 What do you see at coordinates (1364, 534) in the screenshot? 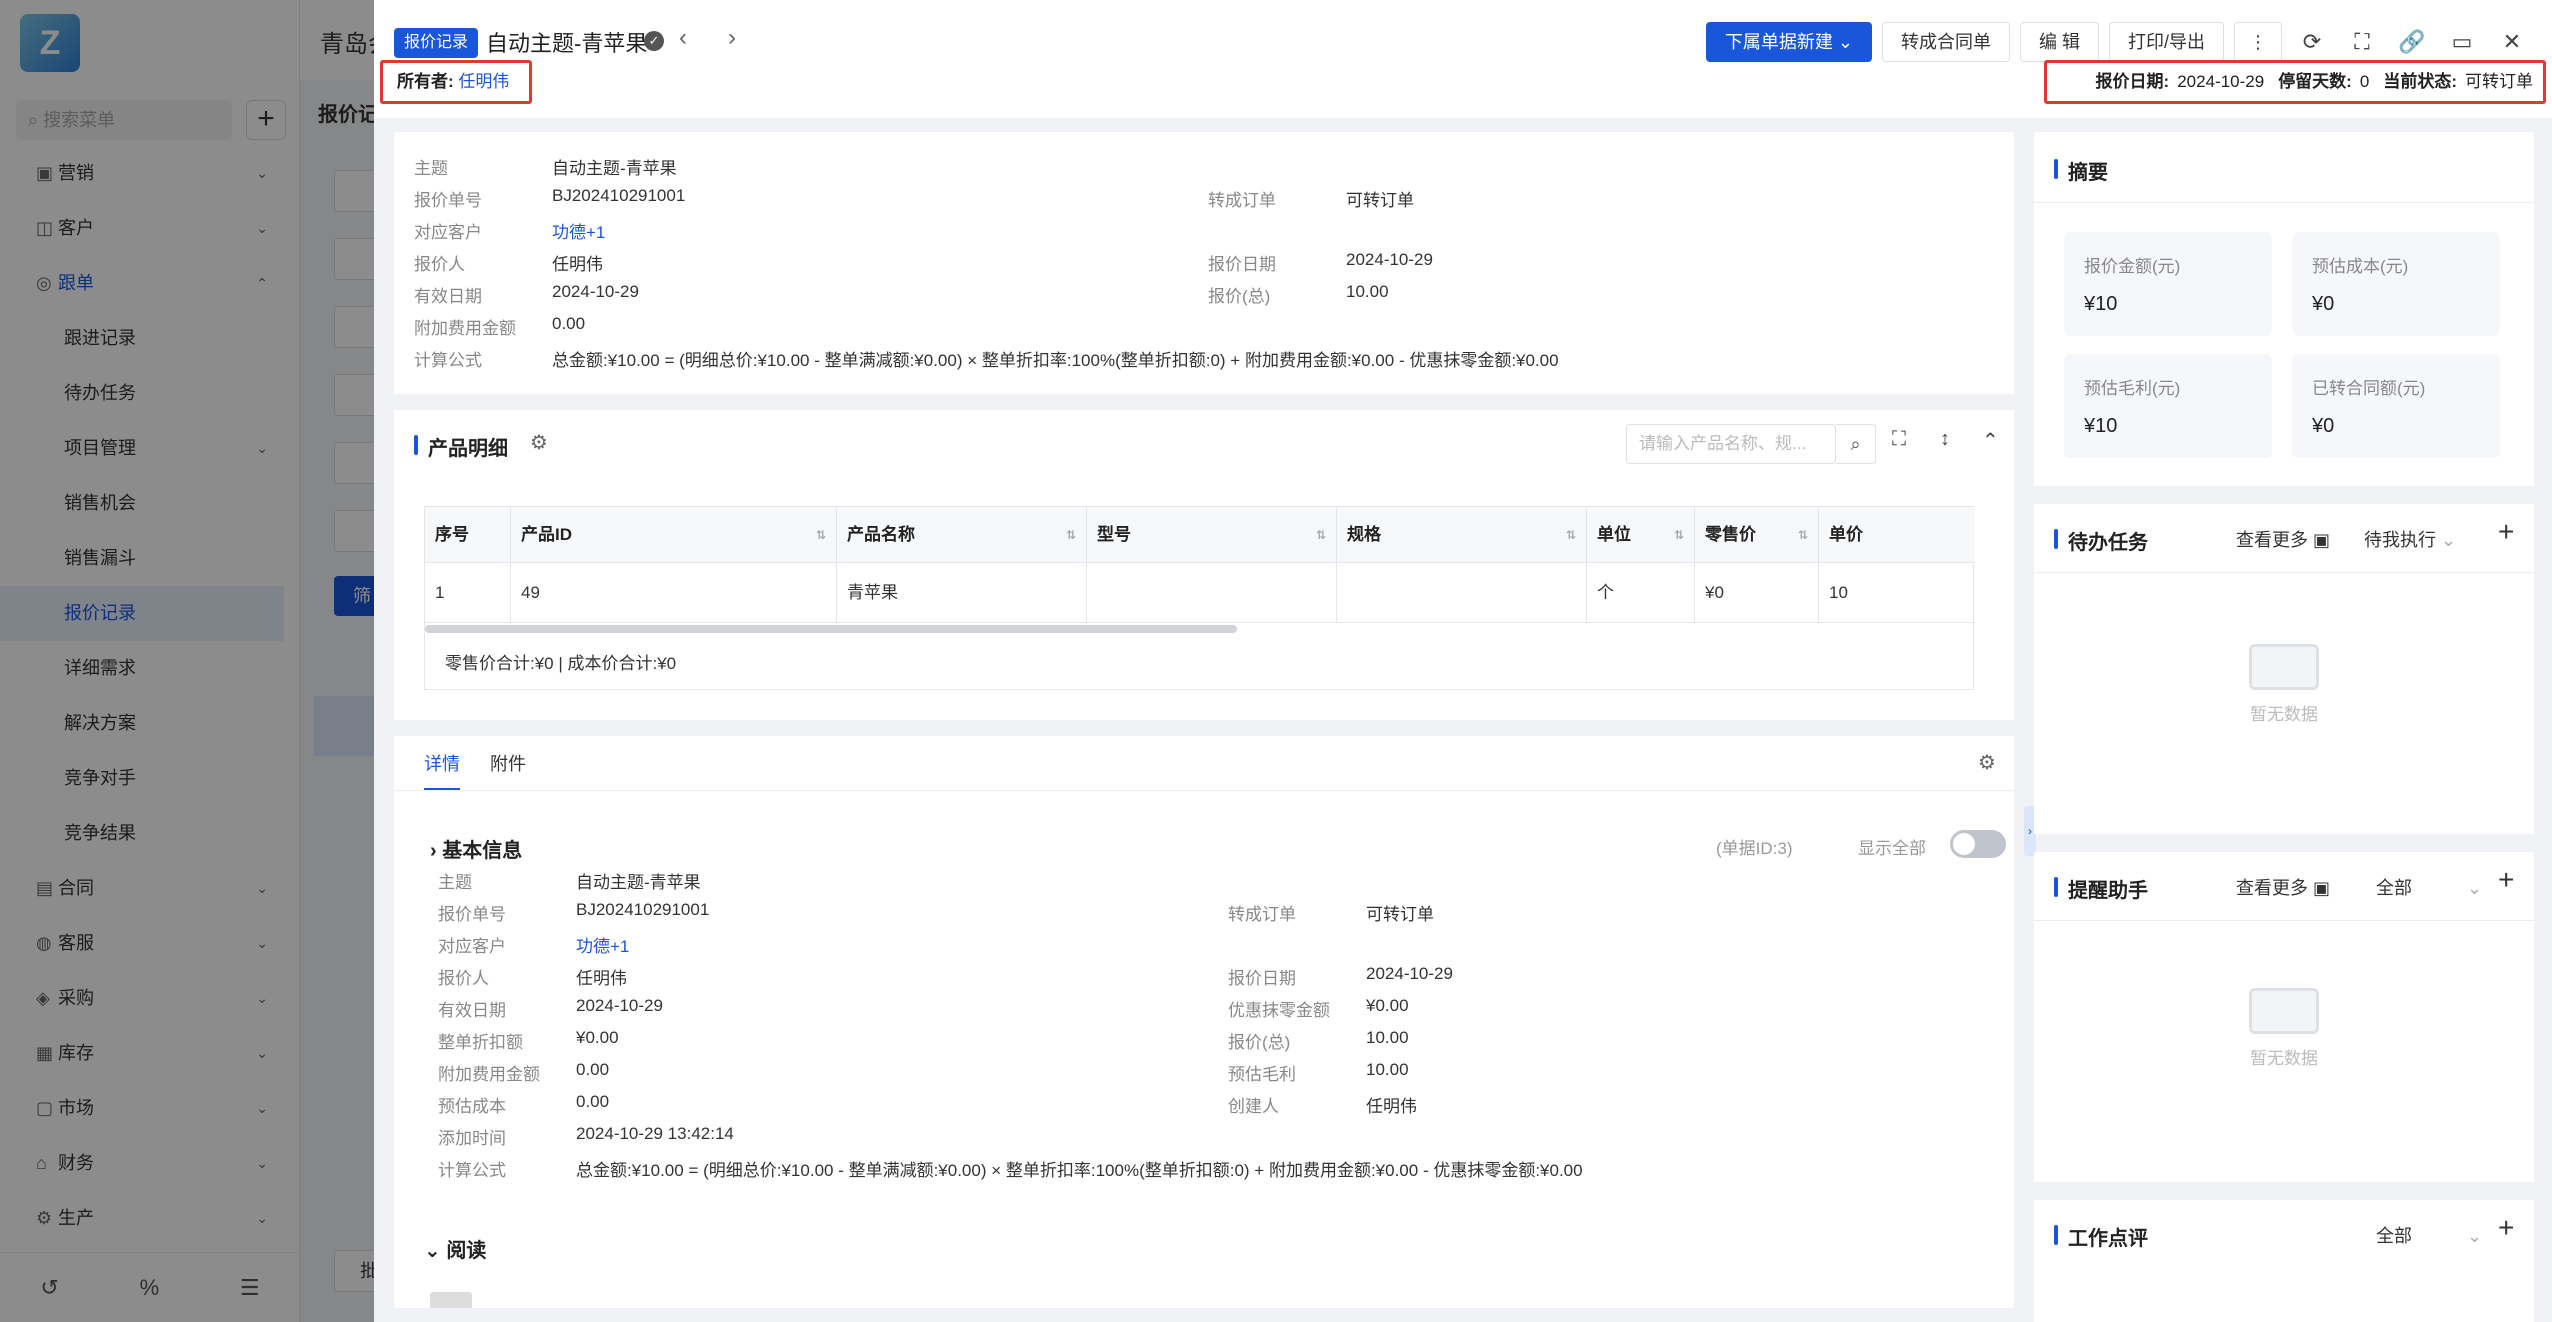
I see `column-header-label: 规格` at bounding box center [1364, 534].